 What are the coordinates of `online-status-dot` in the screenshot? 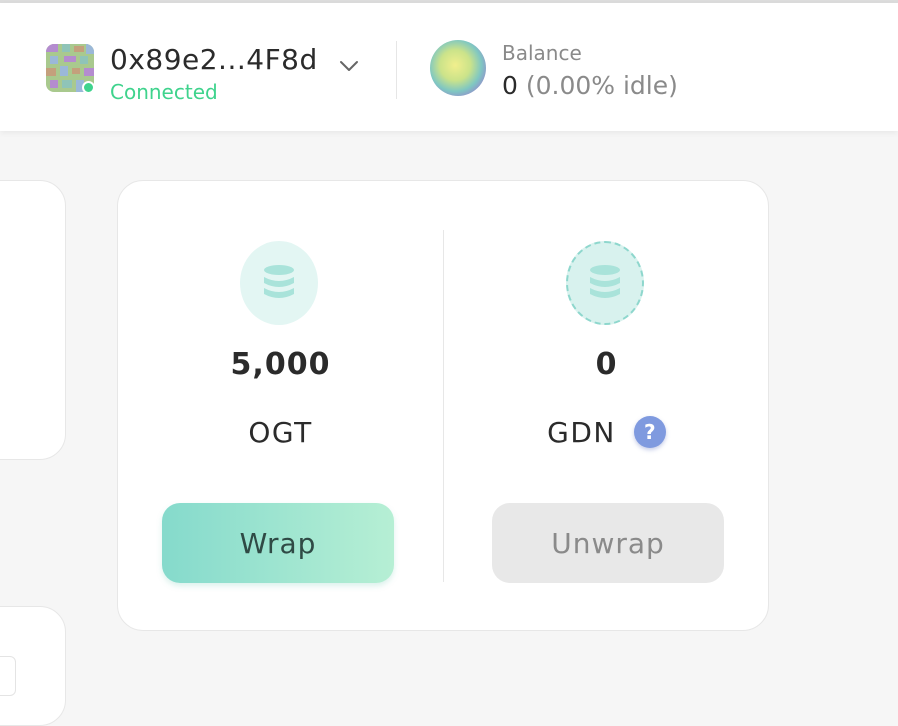 It's located at (88, 87).